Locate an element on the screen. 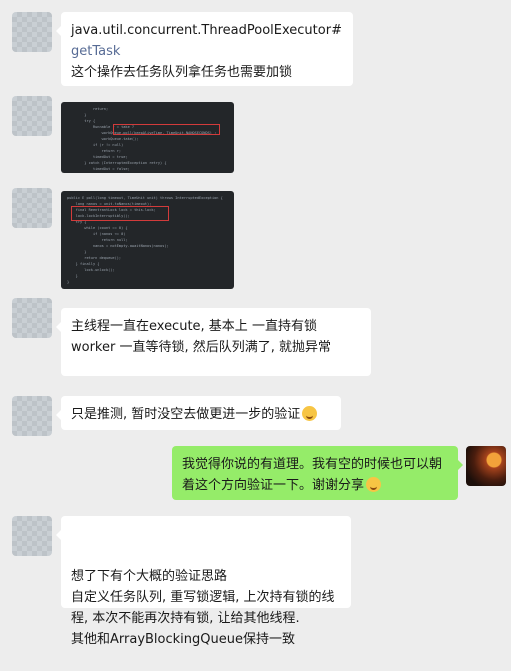 The height and width of the screenshot is (671, 511). message-line-1: java.util.concurrent.ThreadPoolExecutor# is located at coordinates (206, 30).